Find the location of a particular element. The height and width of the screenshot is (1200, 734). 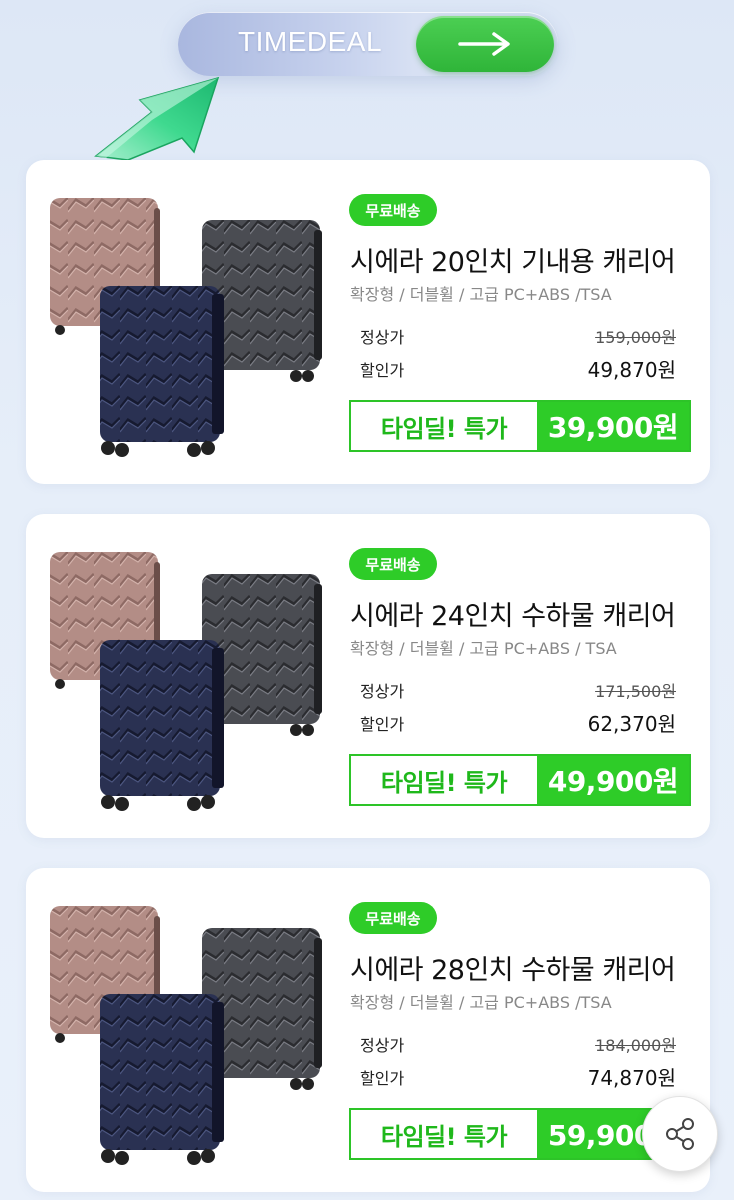

share-button is located at coordinates (680, 1134).